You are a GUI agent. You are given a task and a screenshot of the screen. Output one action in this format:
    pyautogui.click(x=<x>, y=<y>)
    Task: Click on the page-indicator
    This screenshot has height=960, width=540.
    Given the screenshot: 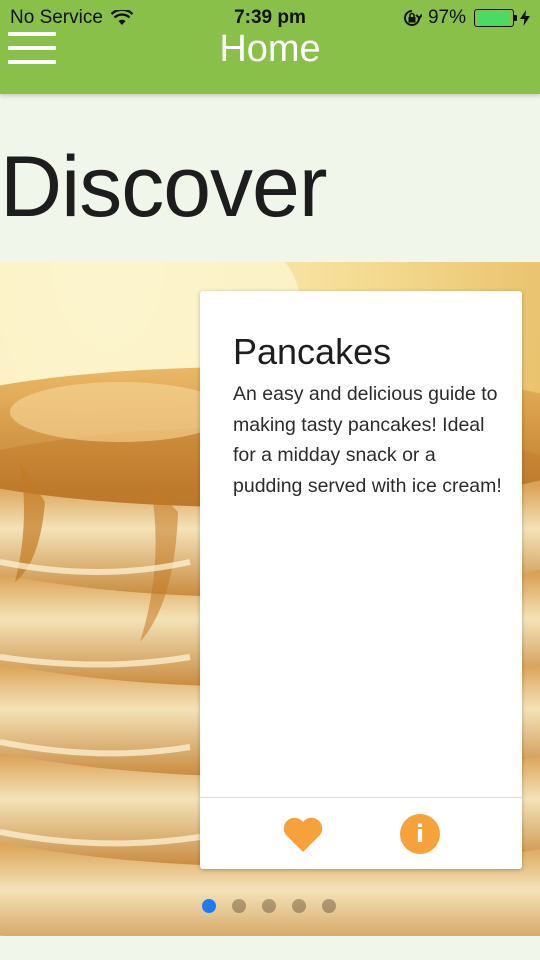 What is the action you would take?
    pyautogui.click(x=269, y=906)
    